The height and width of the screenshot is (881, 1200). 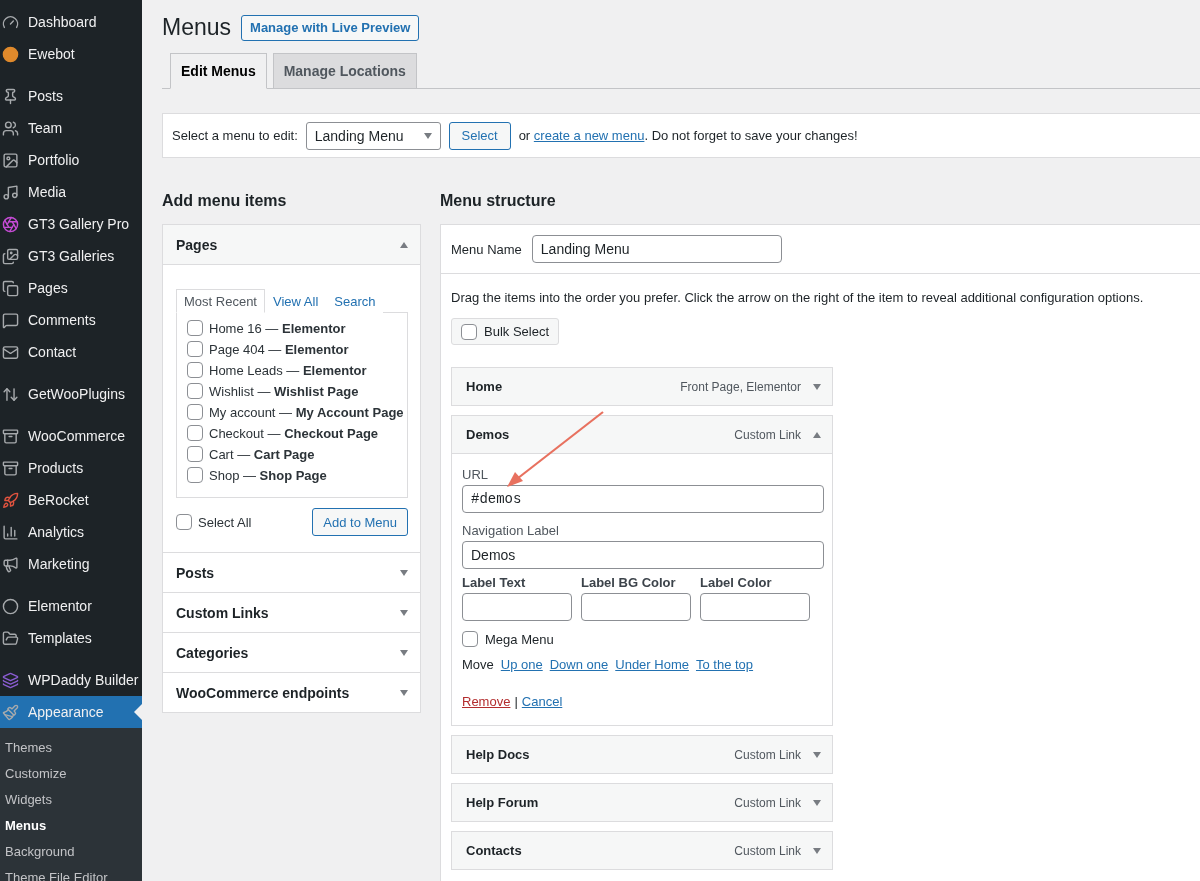 What do you see at coordinates (197, 27) in the screenshot?
I see `page-title: Menus` at bounding box center [197, 27].